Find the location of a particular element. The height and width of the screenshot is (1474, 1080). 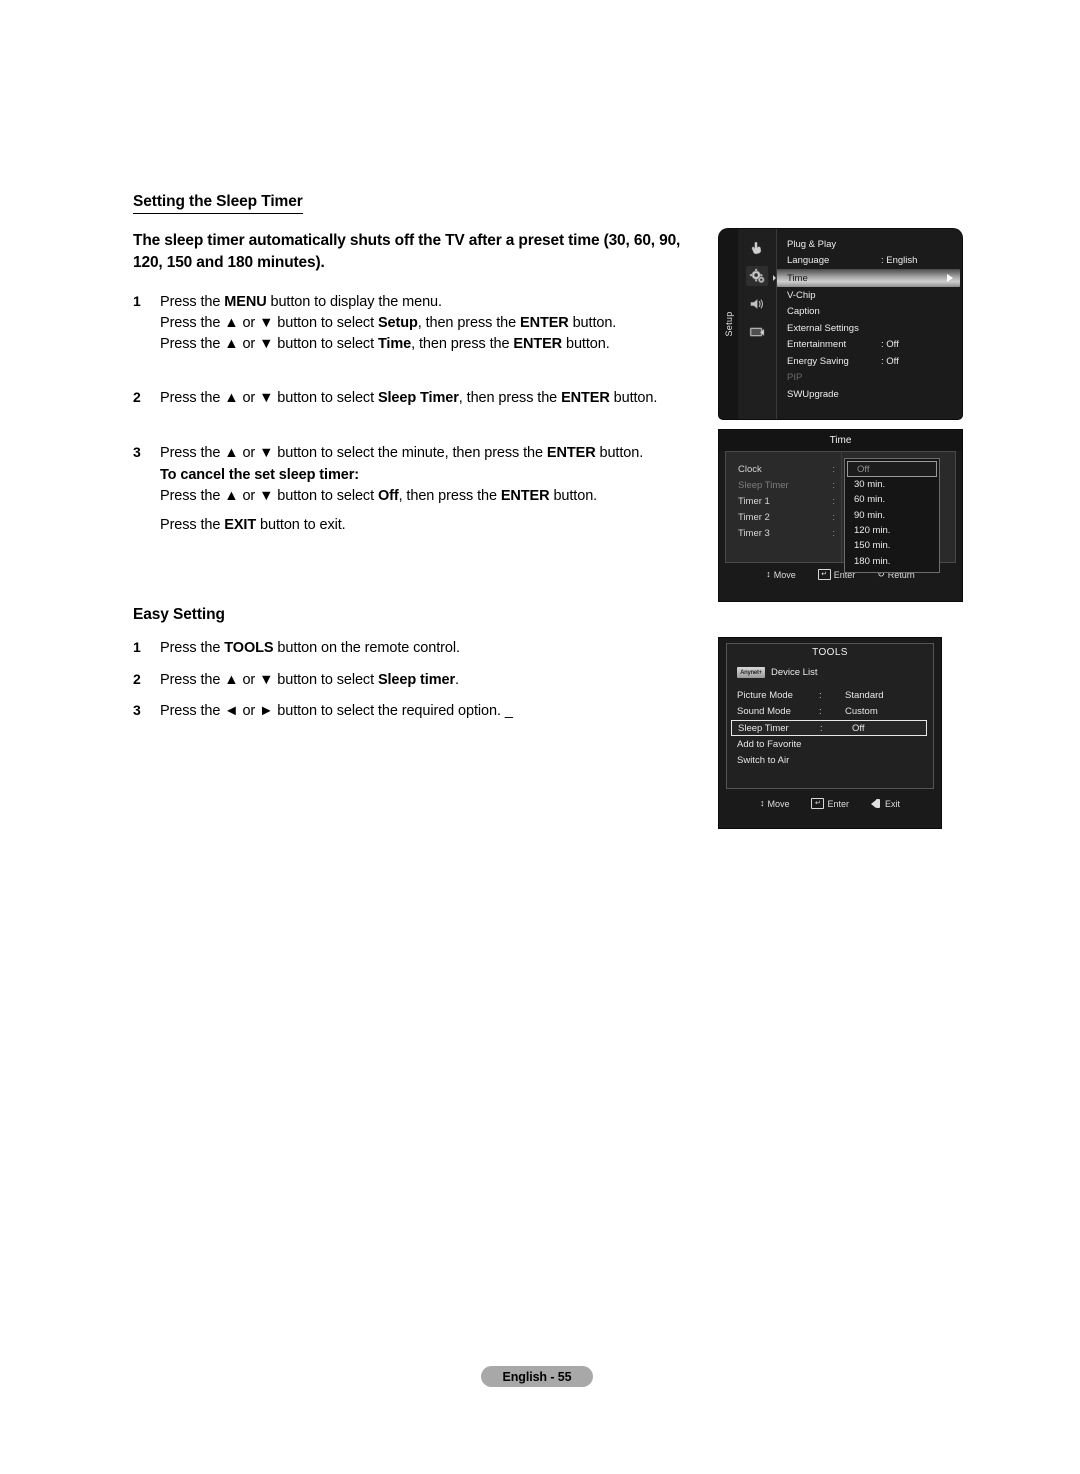

setup-item-plug-and-play: Plug & Play is located at coordinates (869, 244).